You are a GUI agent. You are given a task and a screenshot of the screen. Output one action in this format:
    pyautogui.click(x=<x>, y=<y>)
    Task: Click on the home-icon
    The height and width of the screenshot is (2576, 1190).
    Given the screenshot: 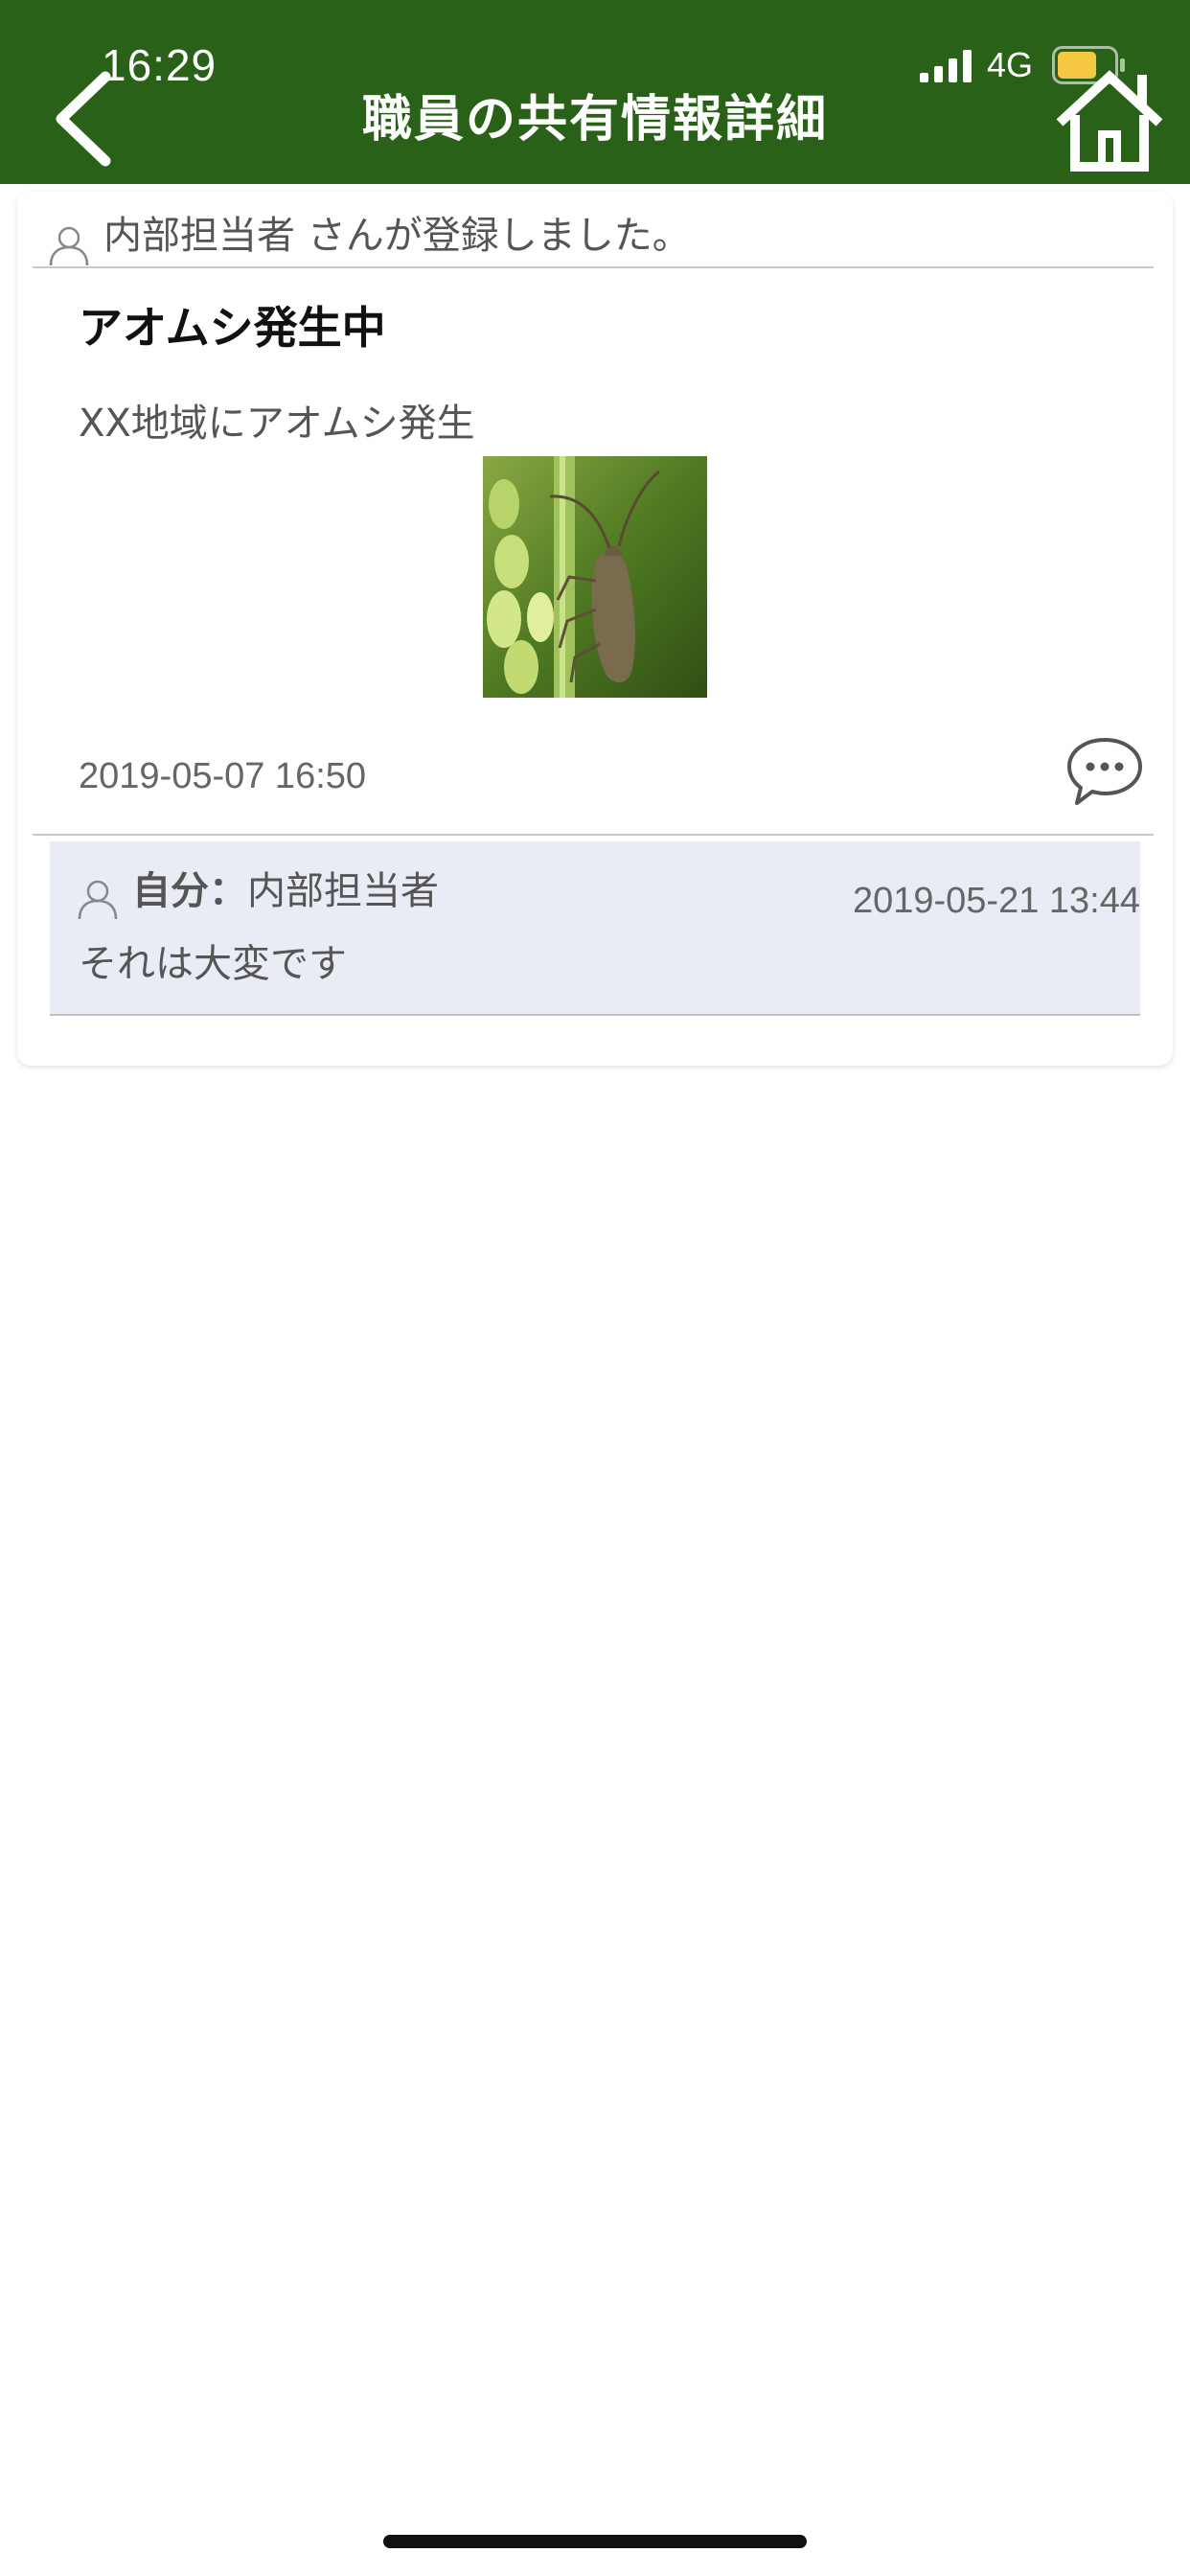 What is the action you would take?
    pyautogui.click(x=1109, y=121)
    